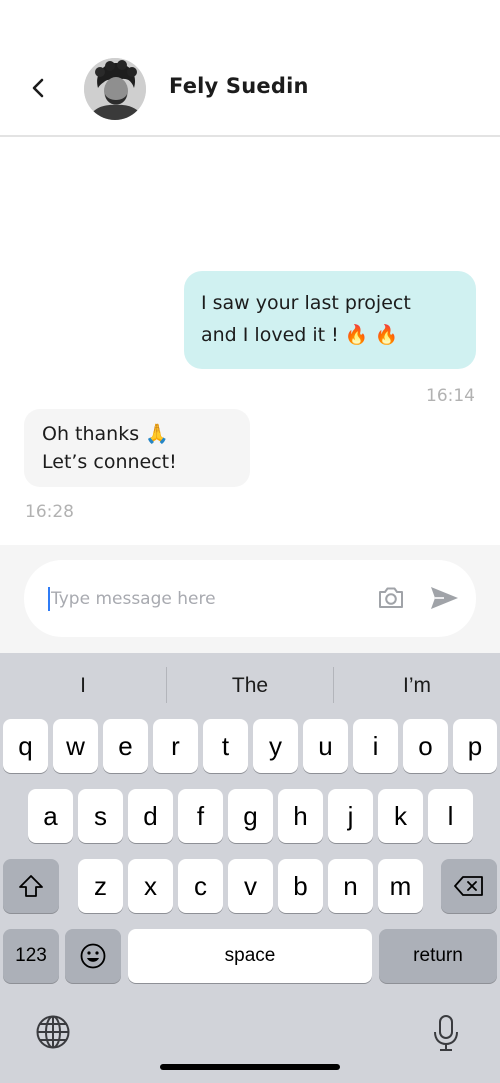  I want to click on key-a: a, so click(50, 816).